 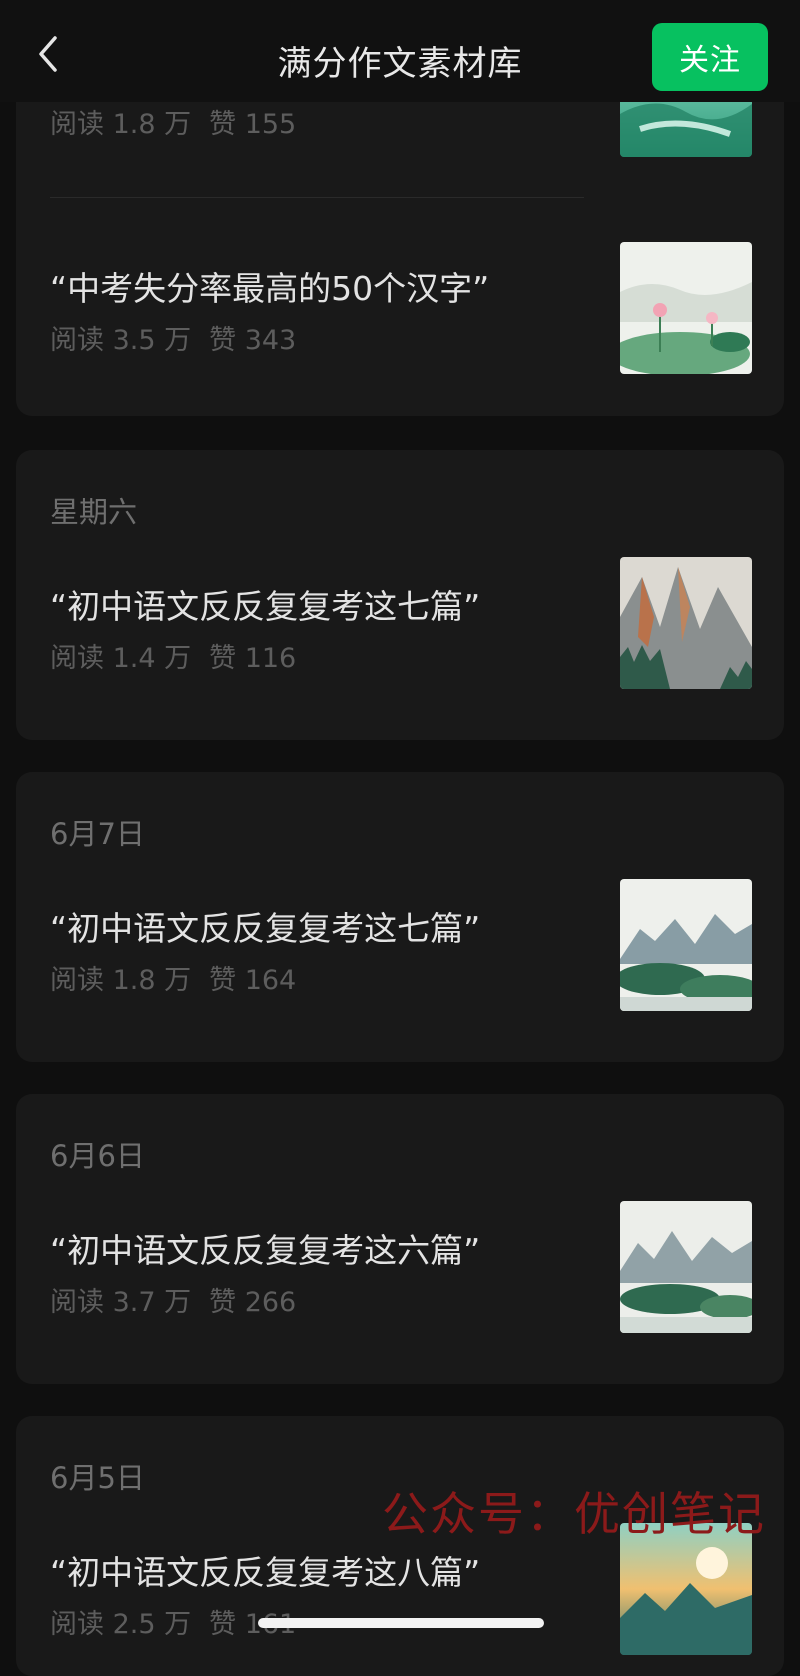 What do you see at coordinates (686, 308) in the screenshot?
I see `lotus-painting-thumbnail` at bounding box center [686, 308].